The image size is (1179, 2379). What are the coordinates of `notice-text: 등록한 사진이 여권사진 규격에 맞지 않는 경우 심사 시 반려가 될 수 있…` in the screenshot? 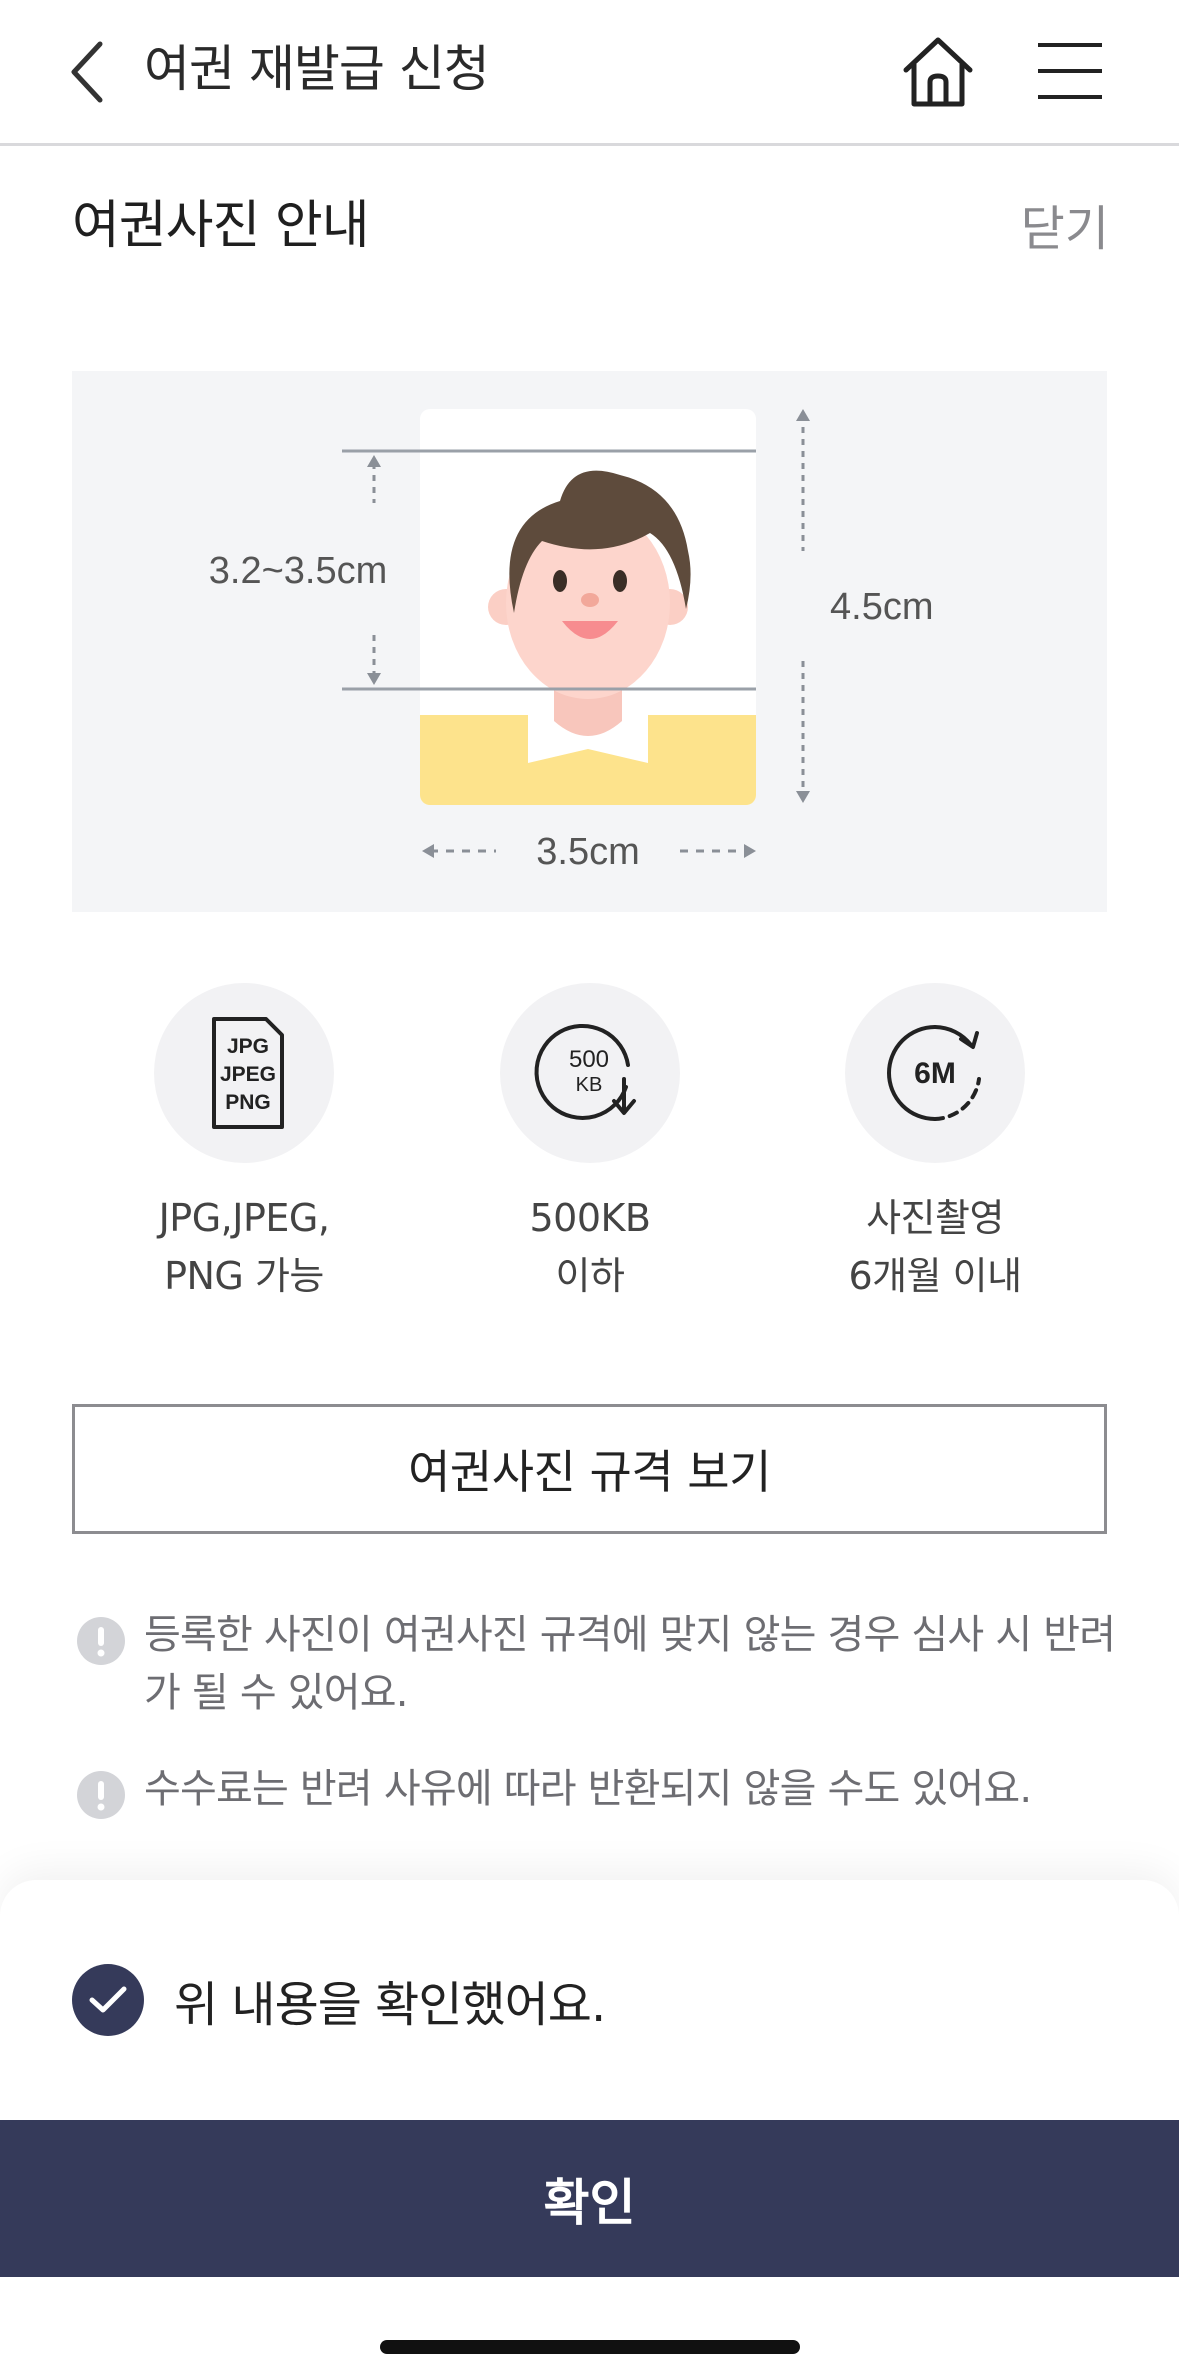 It's located at (630, 1664).